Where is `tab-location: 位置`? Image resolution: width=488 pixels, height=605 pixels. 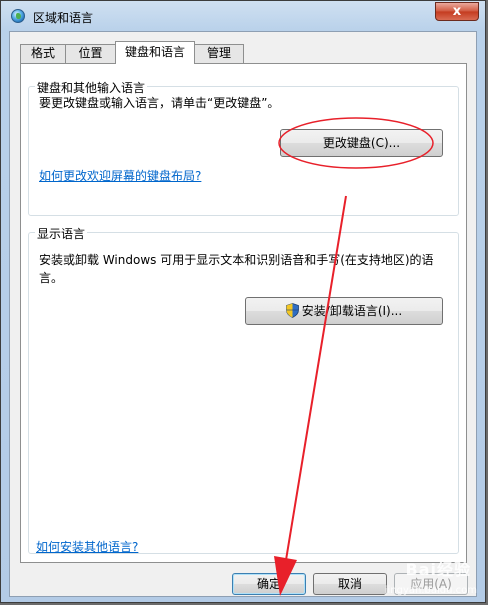
tab-location: 位置 is located at coordinates (90, 53).